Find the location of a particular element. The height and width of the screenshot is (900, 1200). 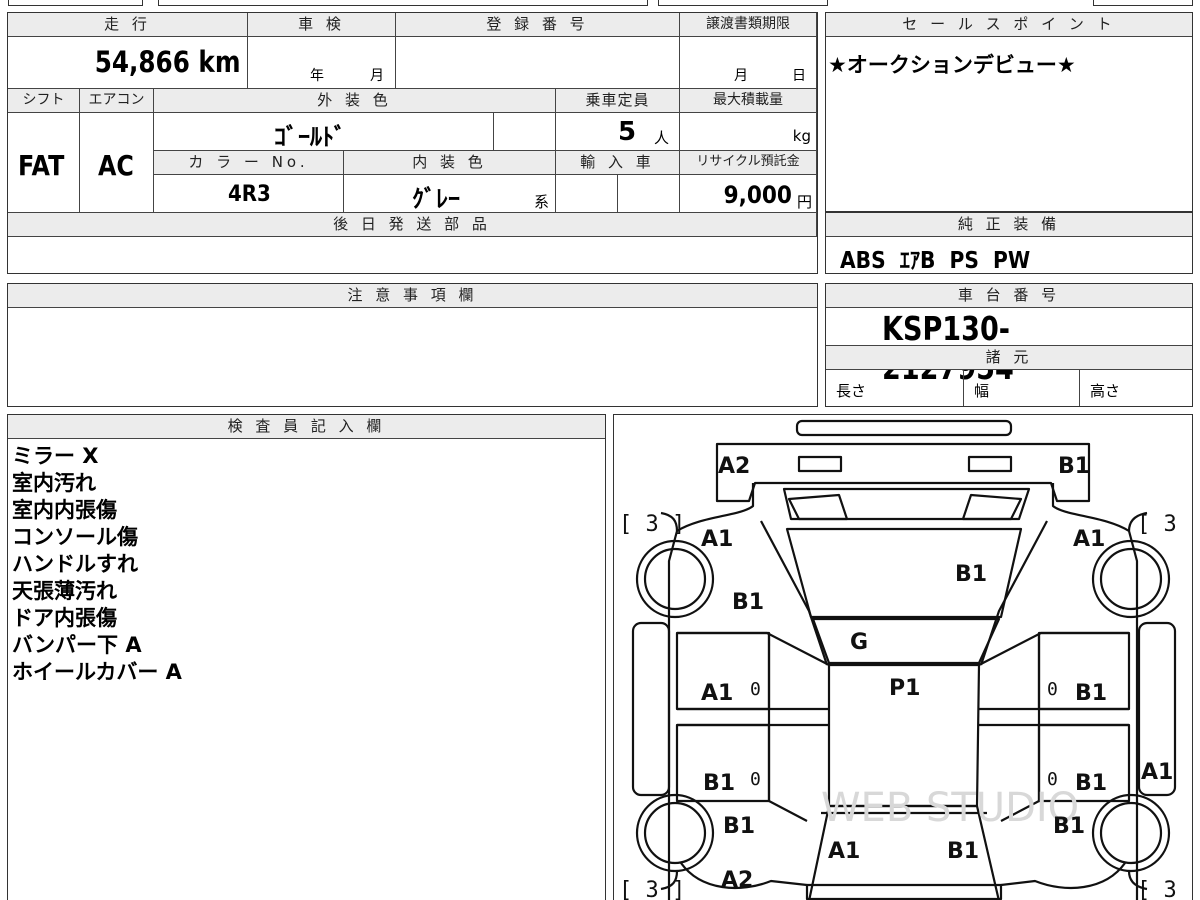

mark-left-front-pillar: B1 is located at coordinates (748, 602).